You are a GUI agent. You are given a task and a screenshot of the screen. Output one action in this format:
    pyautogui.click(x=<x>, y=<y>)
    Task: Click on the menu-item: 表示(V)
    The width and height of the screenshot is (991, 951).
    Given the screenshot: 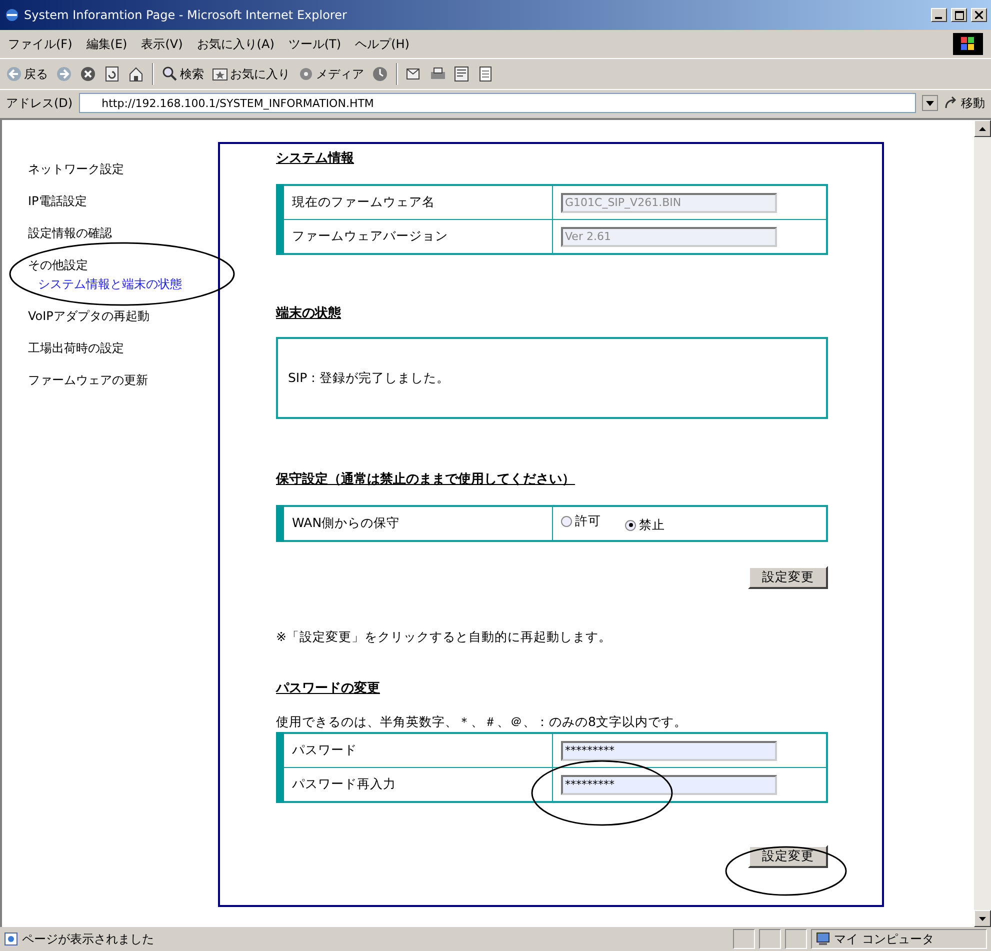 What is the action you would take?
    pyautogui.click(x=162, y=44)
    